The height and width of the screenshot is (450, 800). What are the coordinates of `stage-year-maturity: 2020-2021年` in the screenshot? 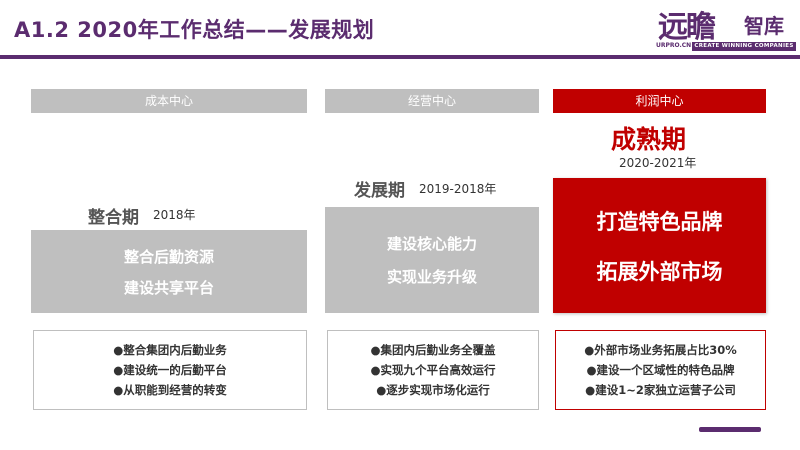 It's located at (658, 163).